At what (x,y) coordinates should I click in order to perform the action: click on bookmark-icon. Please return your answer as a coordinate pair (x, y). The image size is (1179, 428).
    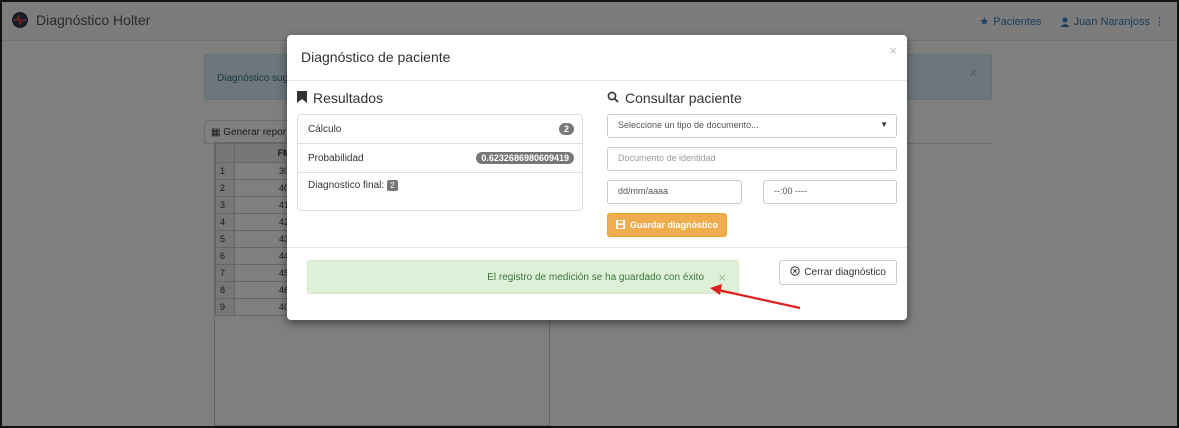
    Looking at the image, I should click on (302, 98).